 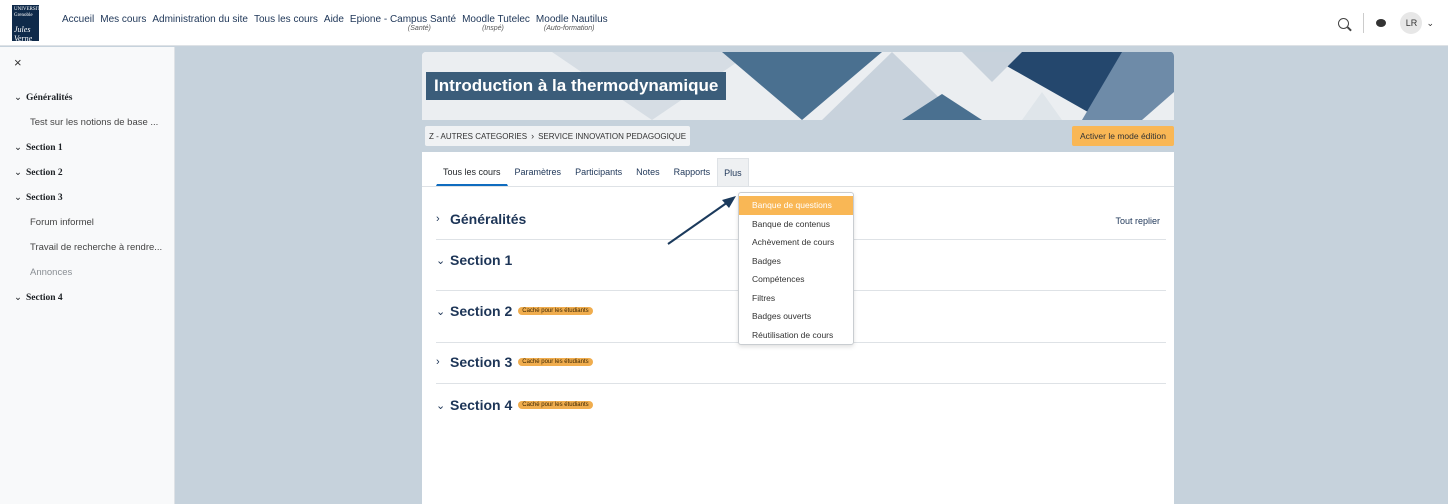 What do you see at coordinates (612, 136) in the screenshot?
I see `breadcrumb-item: SERVICE INNOVATION PEDAGOGIQUE` at bounding box center [612, 136].